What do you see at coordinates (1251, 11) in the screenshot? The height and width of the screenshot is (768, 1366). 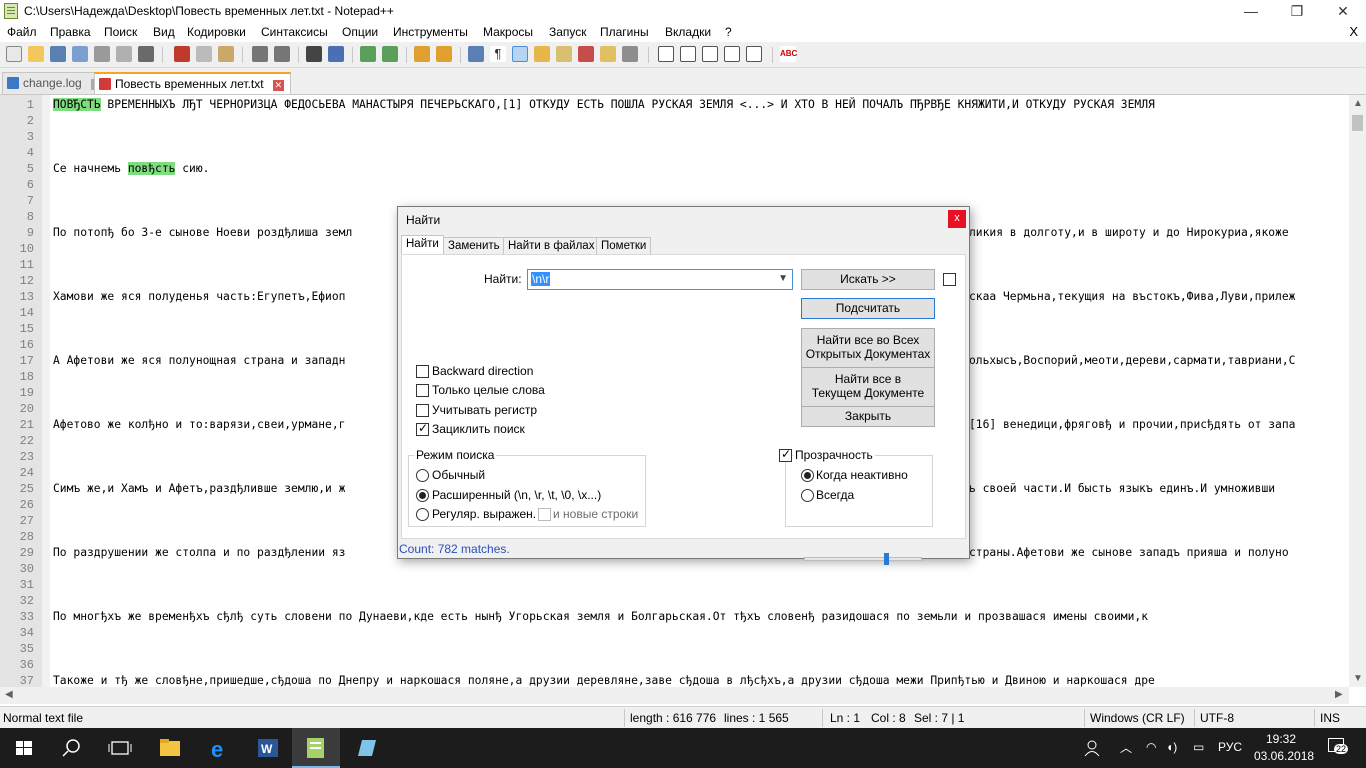 I see `minimize-button: —` at bounding box center [1251, 11].